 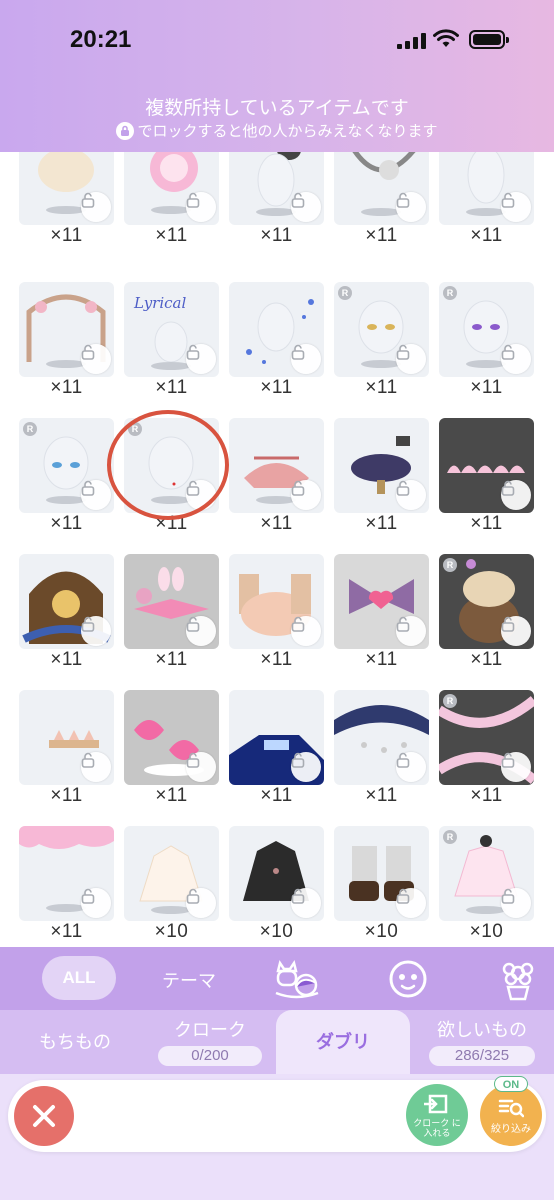 What do you see at coordinates (486, 931) in the screenshot?
I see `item-count: ×10` at bounding box center [486, 931].